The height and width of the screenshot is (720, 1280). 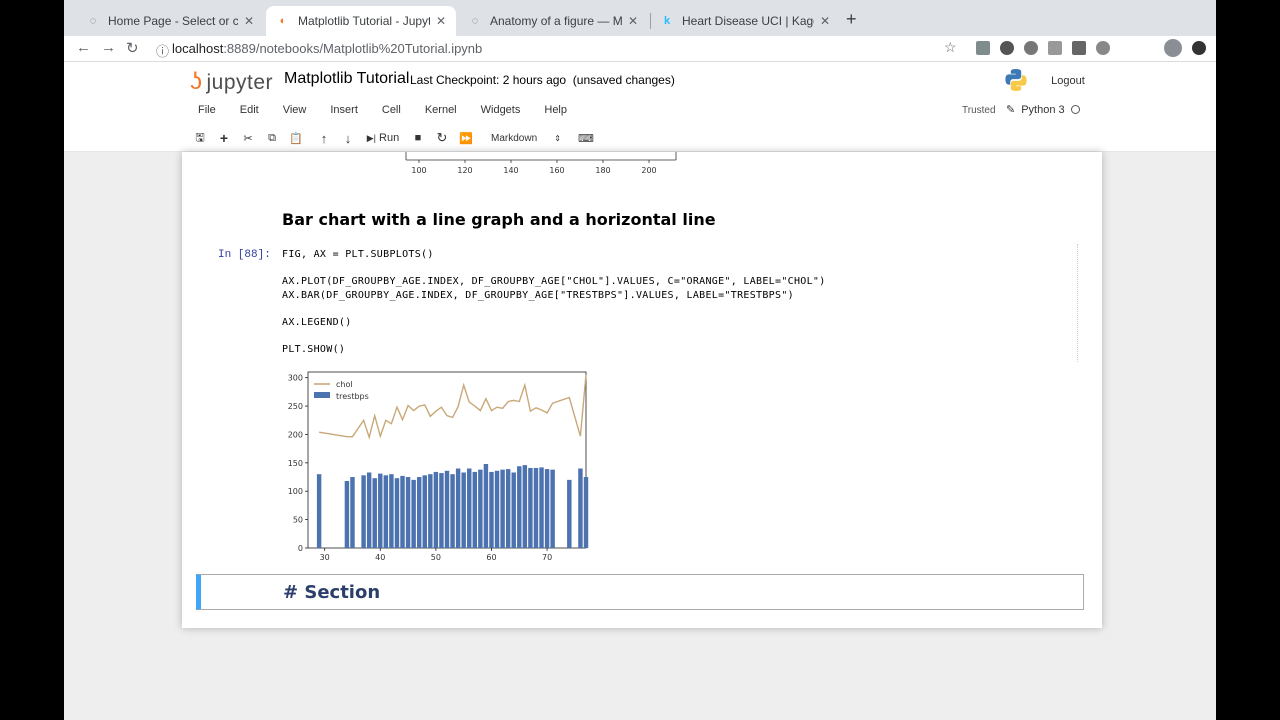 I want to click on cut-icon: ✂, so click(x=248, y=138).